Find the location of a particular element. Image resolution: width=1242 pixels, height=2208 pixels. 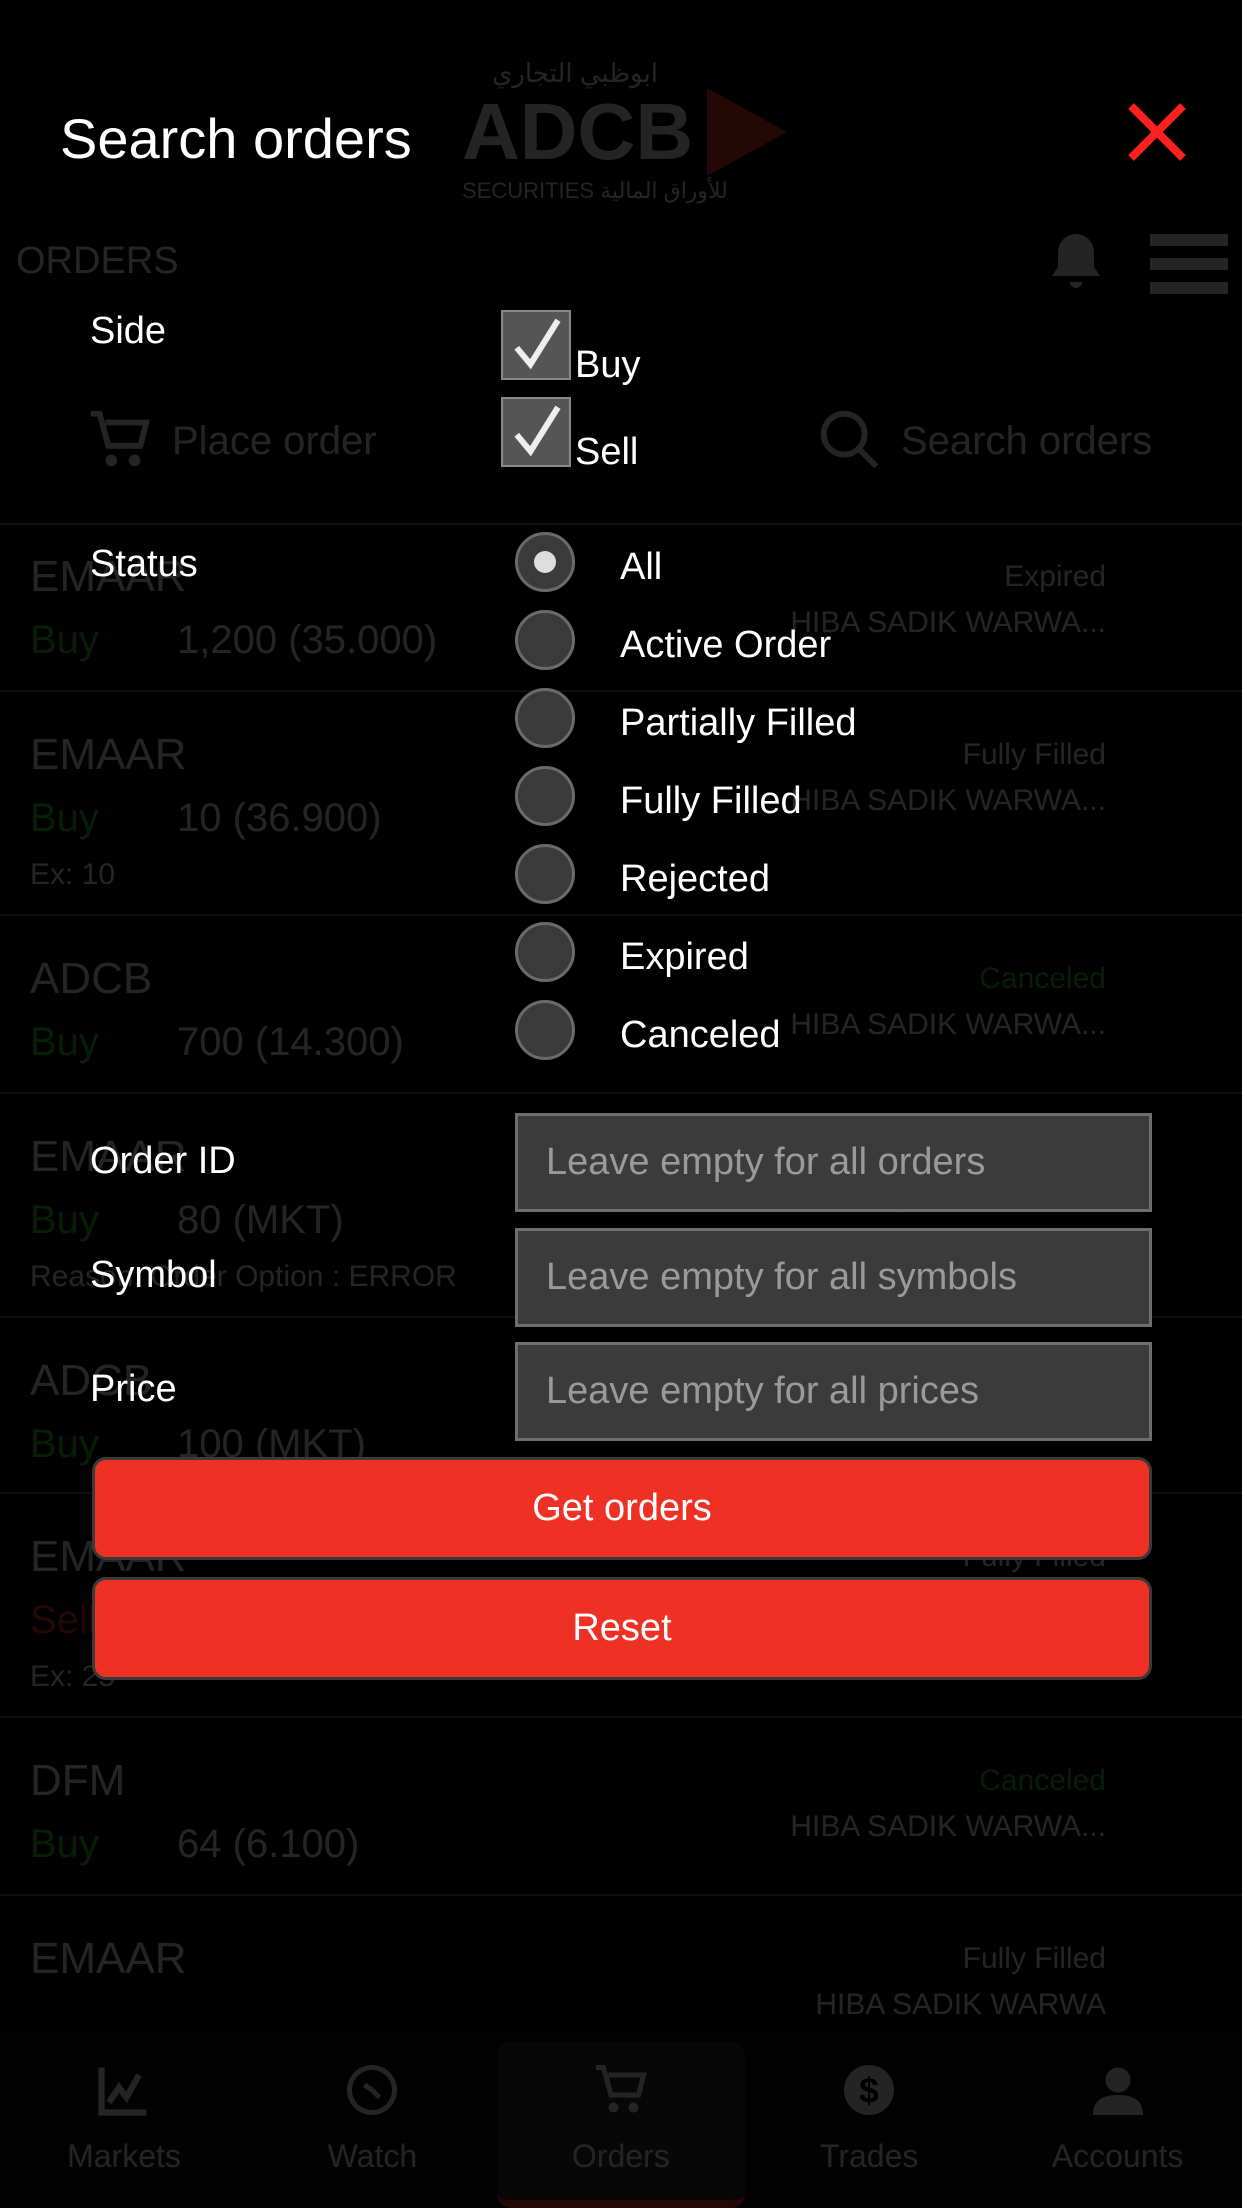

status-radio-expired: Expired is located at coordinates (815, 957).